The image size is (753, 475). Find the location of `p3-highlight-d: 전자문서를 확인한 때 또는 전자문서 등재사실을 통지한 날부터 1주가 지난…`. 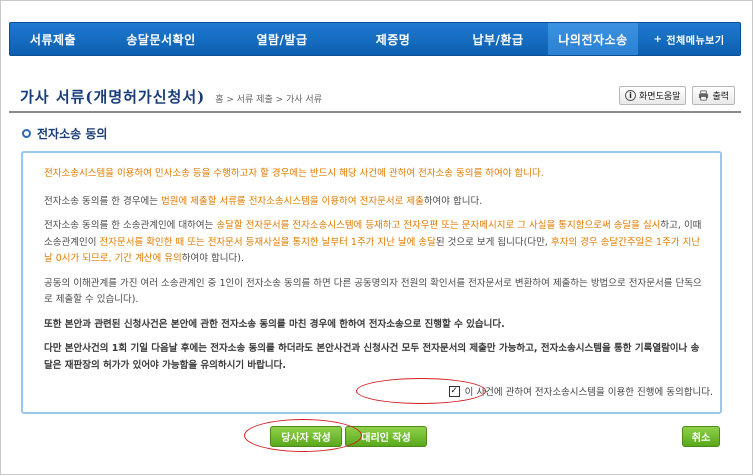

p3-highlight-d: 전자문서를 확인한 때 또는 전자문서 등재사실을 통지한 날부터 1주가 지난… is located at coordinates (267, 242).